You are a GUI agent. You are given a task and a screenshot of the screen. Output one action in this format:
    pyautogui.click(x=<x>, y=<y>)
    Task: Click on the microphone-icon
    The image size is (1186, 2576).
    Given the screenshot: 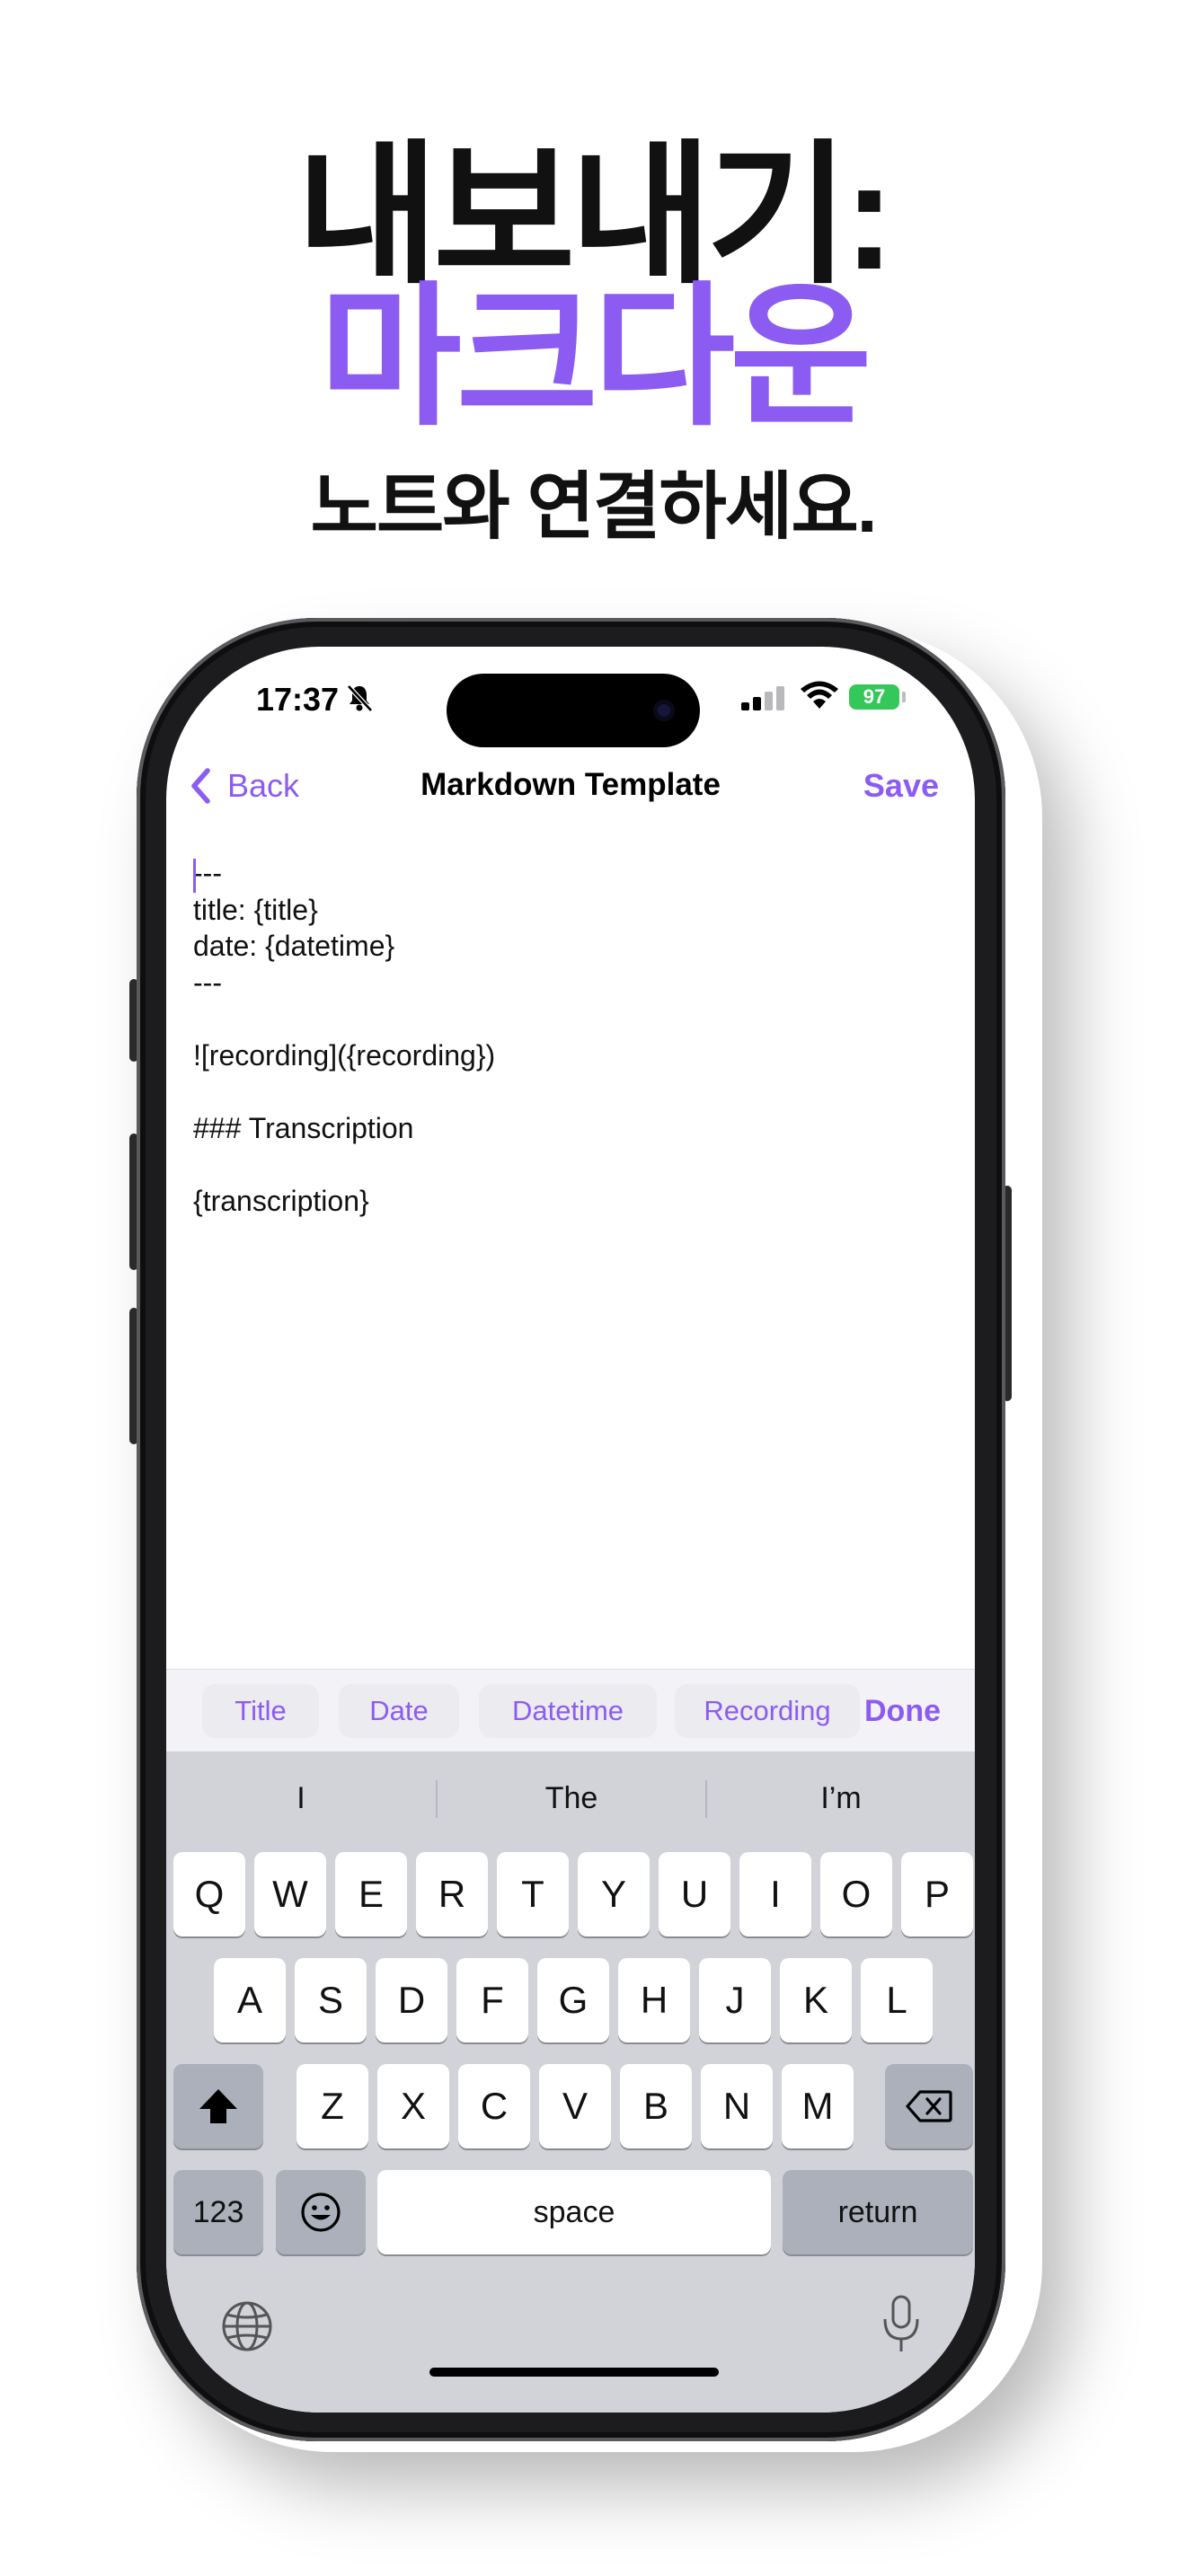 What is the action you would take?
    pyautogui.click(x=901, y=2324)
    